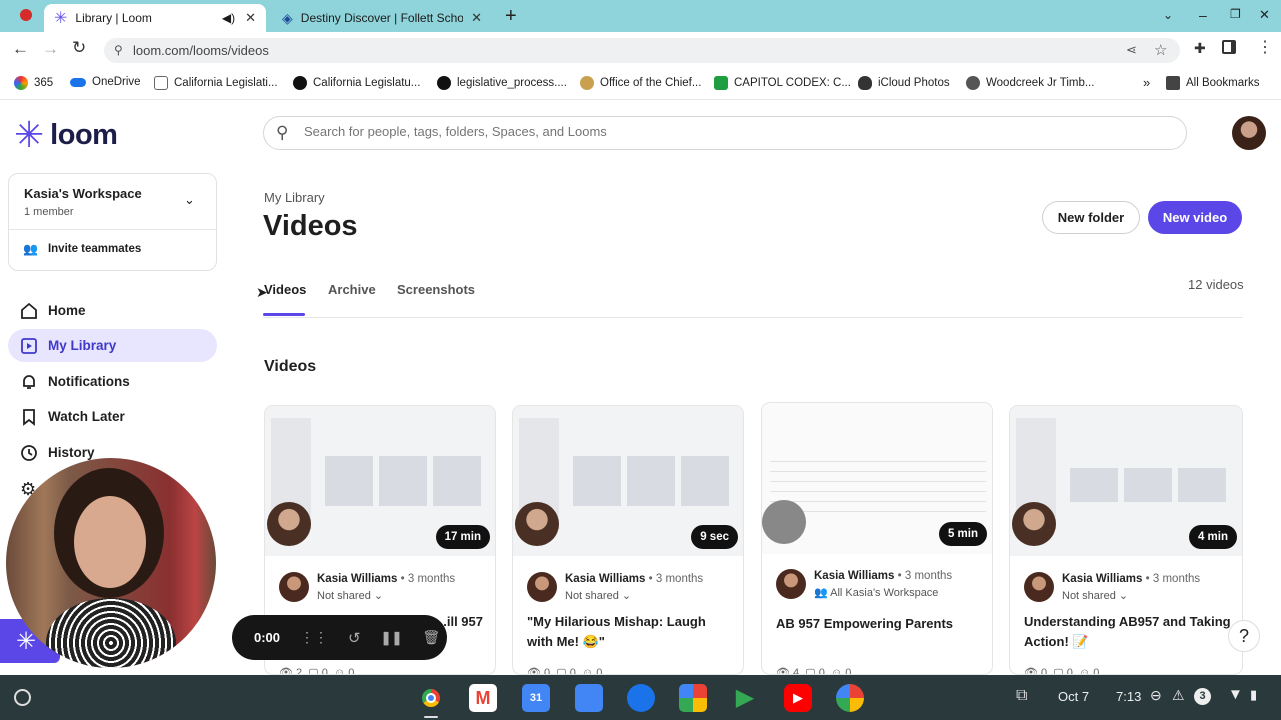 The width and height of the screenshot is (1281, 720). What do you see at coordinates (354, 638) in the screenshot?
I see `restart-icon: ↺` at bounding box center [354, 638].